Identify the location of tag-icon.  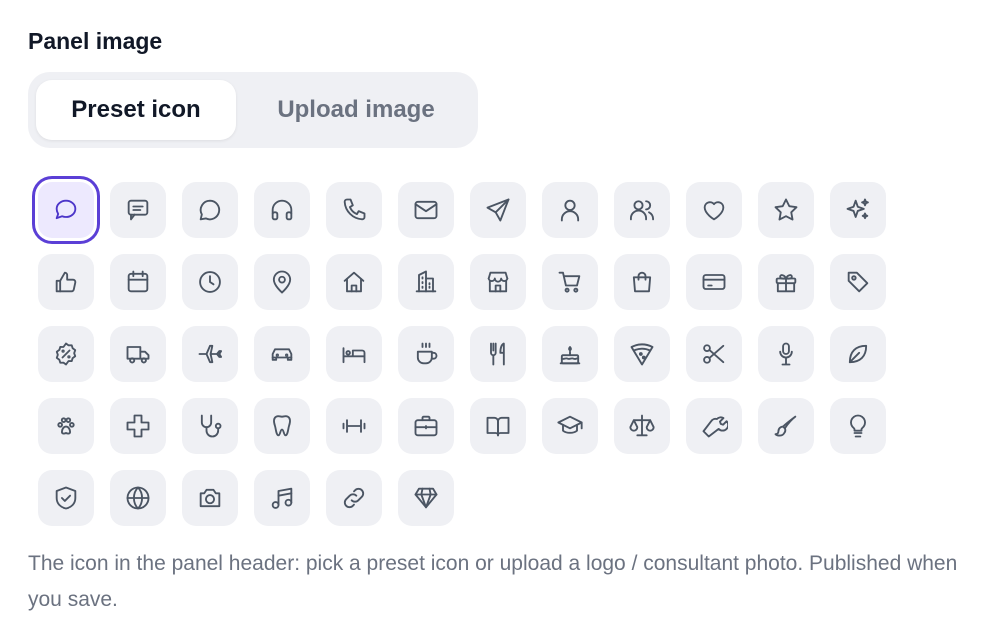
(858, 282).